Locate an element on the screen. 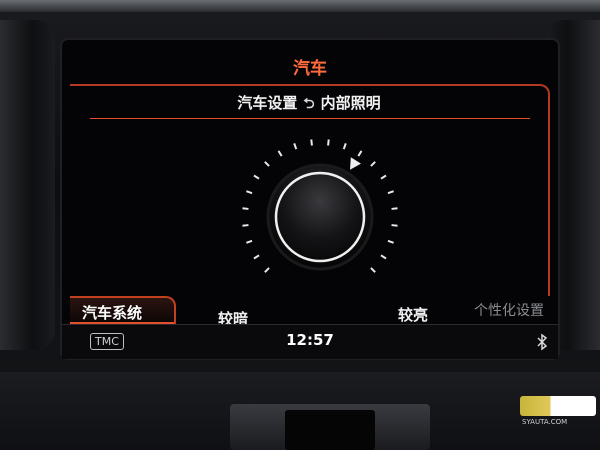 The width and height of the screenshot is (600, 450). dial-graphic is located at coordinates (320, 206).